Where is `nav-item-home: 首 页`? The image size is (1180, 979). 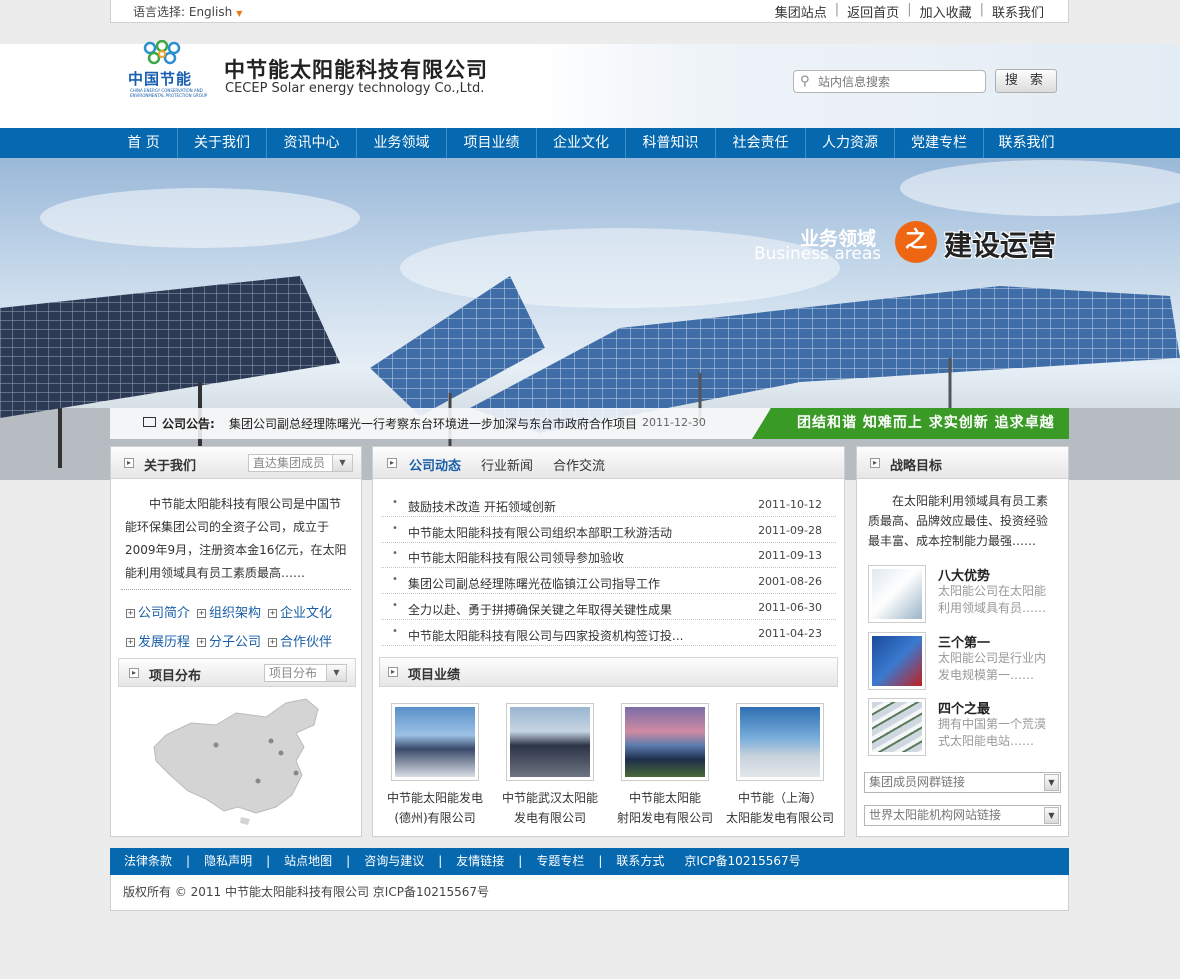 nav-item-home: 首 页 is located at coordinates (144, 143).